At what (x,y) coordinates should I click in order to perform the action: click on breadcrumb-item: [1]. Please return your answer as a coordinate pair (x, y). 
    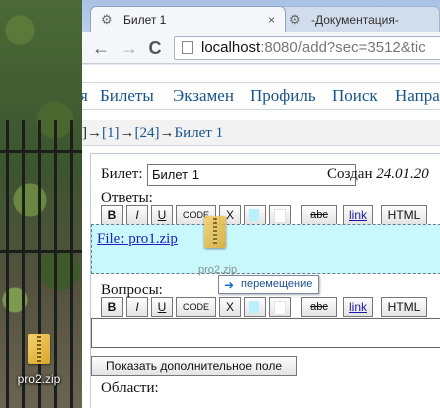
    Looking at the image, I should click on (111, 133).